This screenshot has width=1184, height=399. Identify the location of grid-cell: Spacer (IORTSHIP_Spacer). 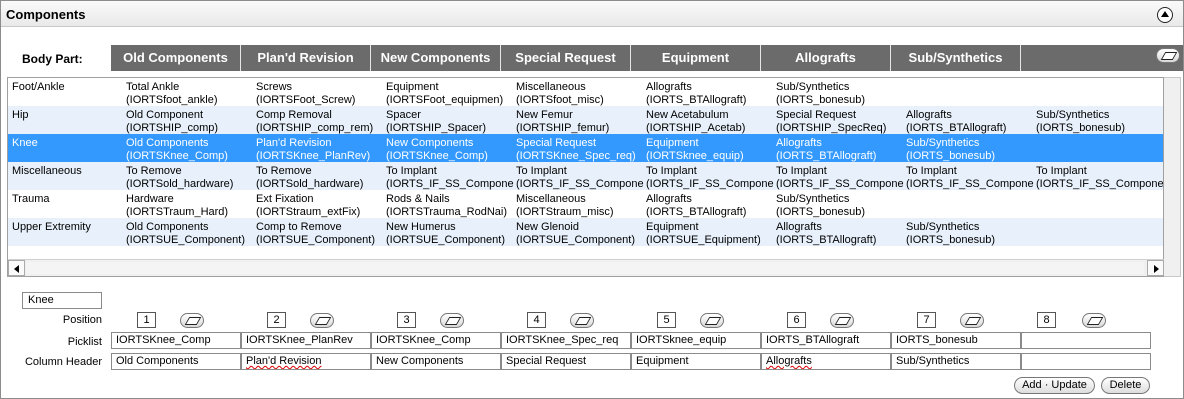
(436, 121).